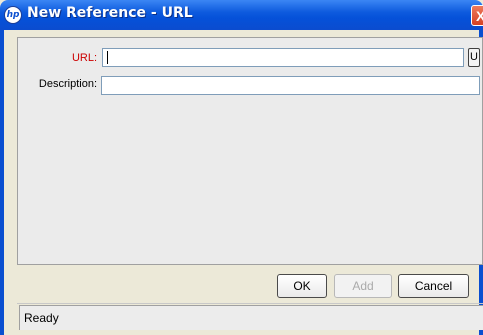  Describe the element at coordinates (2, 182) in the screenshot. I see `window-border-left` at that location.